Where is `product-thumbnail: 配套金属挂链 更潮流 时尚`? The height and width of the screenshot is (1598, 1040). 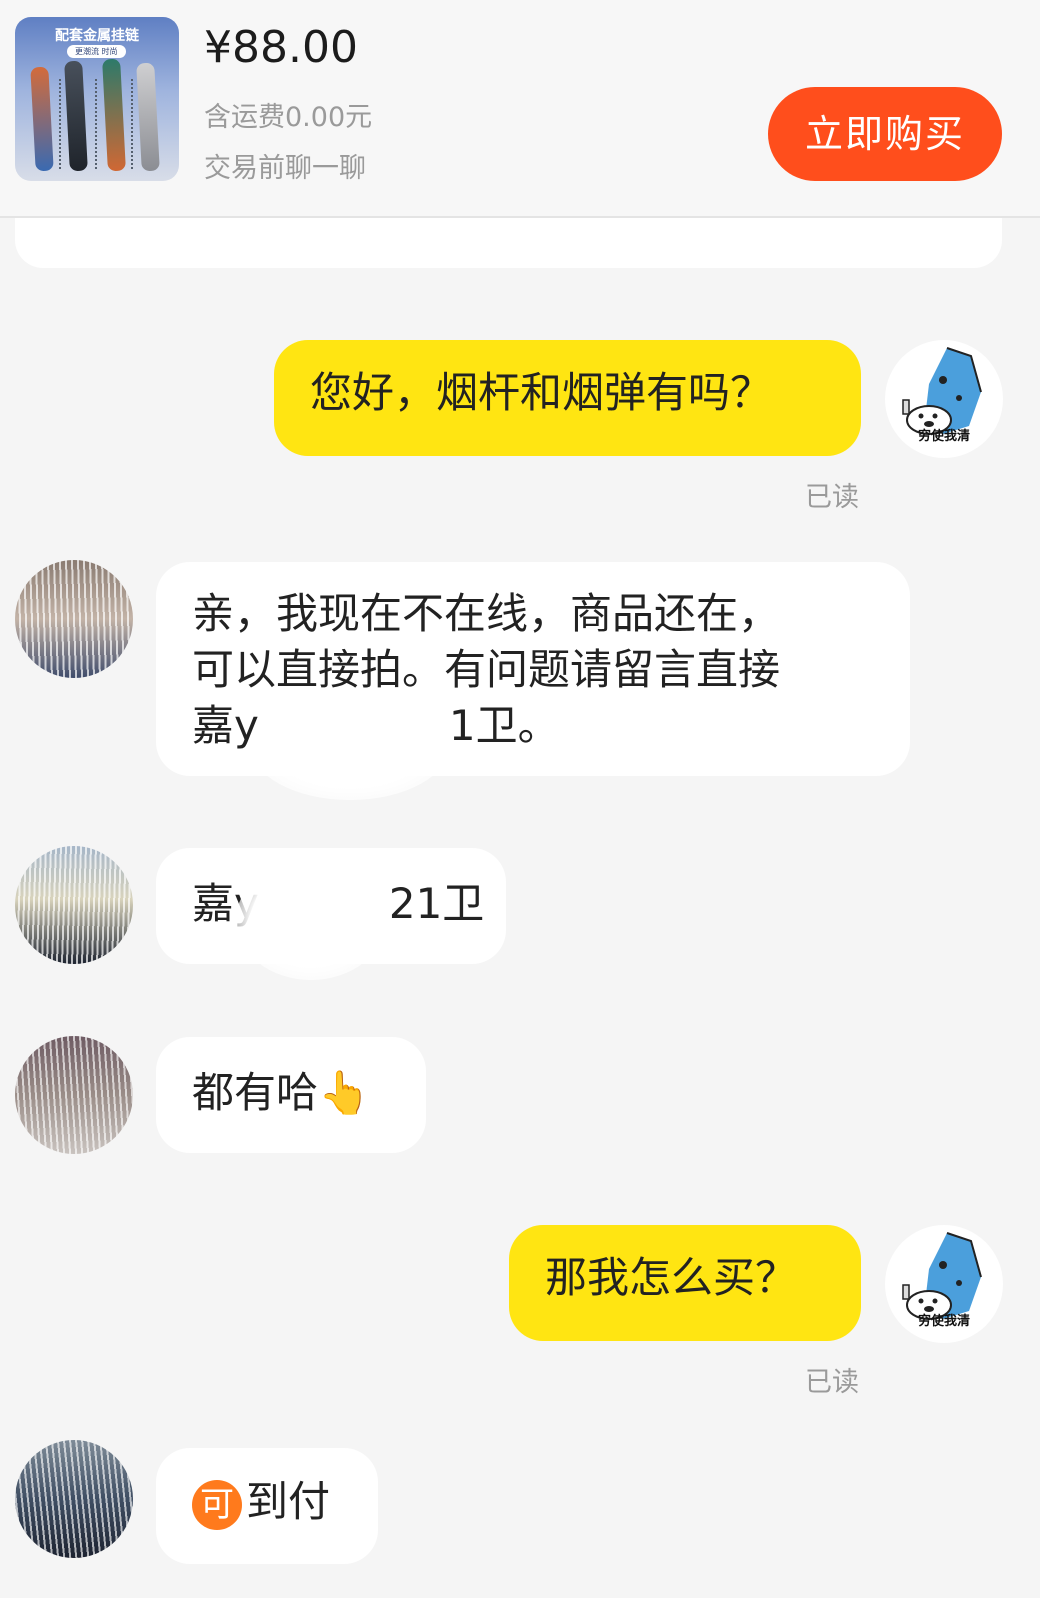 product-thumbnail: 配套金属挂链 更潮流 时尚 is located at coordinates (97, 99).